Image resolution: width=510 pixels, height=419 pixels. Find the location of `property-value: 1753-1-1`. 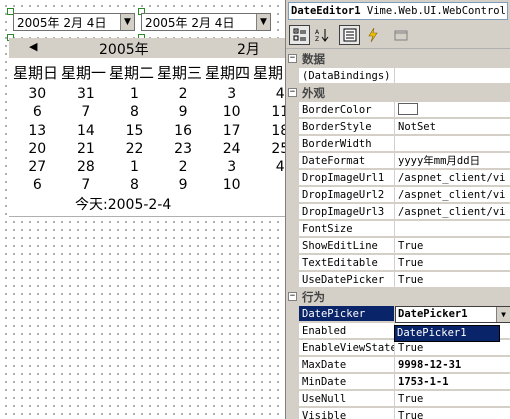

property-value: 1753-1-1 is located at coordinates (452, 382).